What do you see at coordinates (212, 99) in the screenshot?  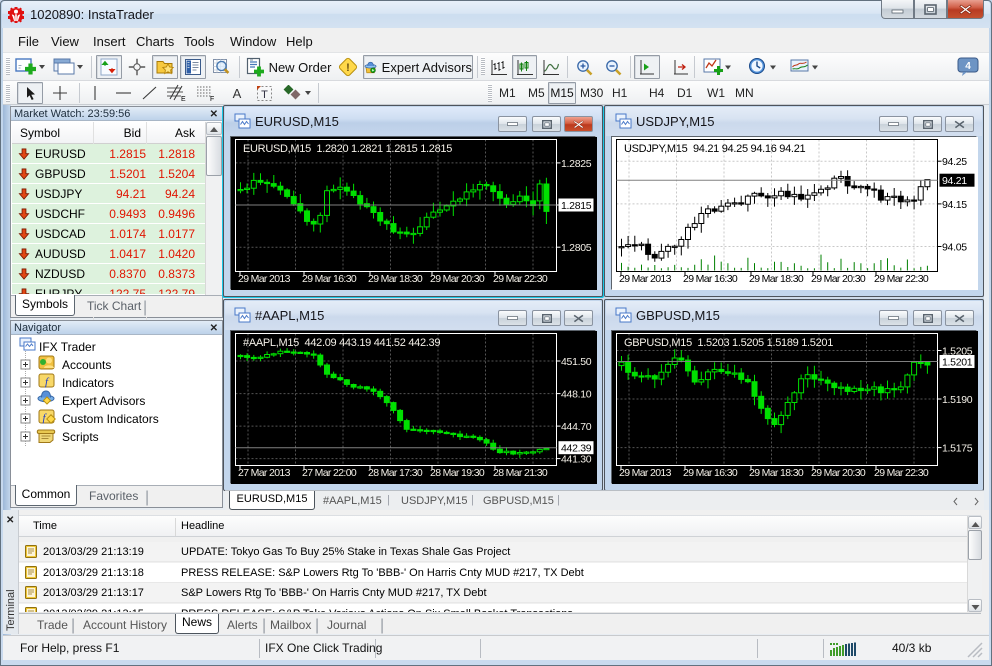 I see `svg-text: F` at bounding box center [212, 99].